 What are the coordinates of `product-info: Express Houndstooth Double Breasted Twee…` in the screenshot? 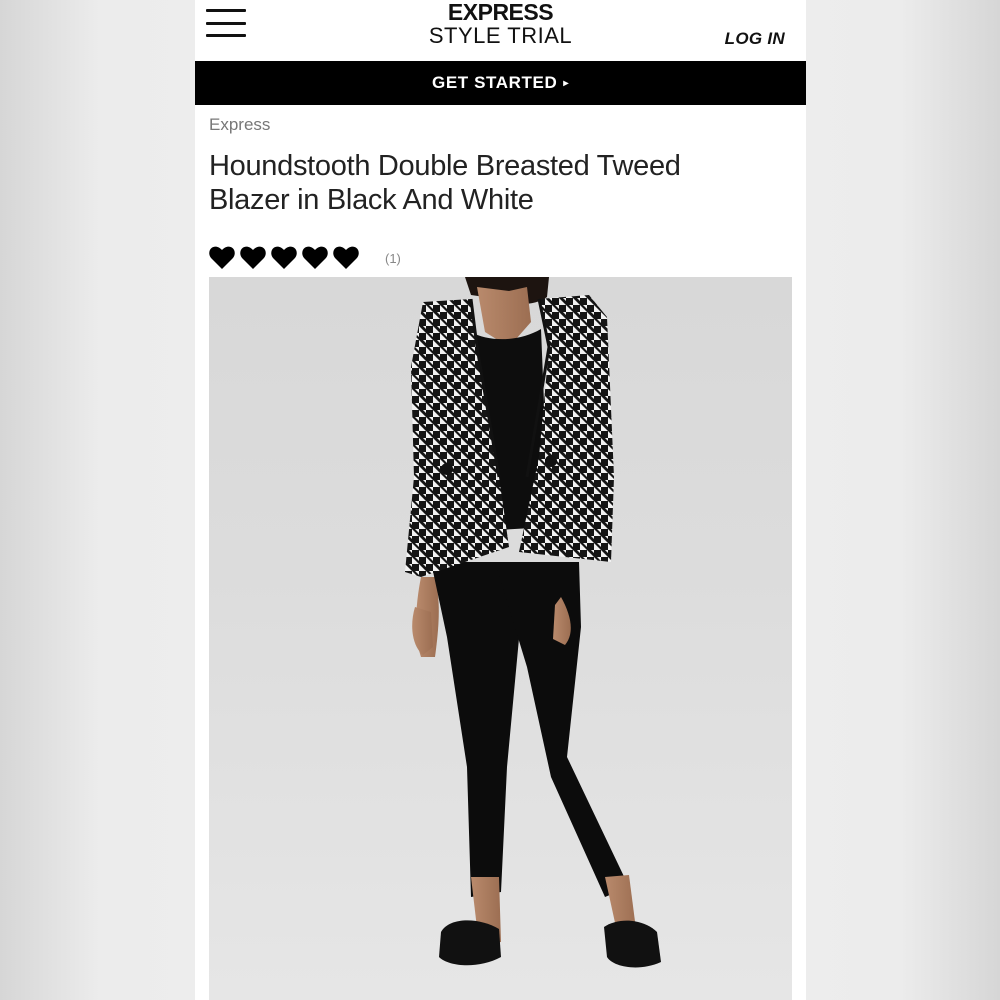 It's located at (500, 193).